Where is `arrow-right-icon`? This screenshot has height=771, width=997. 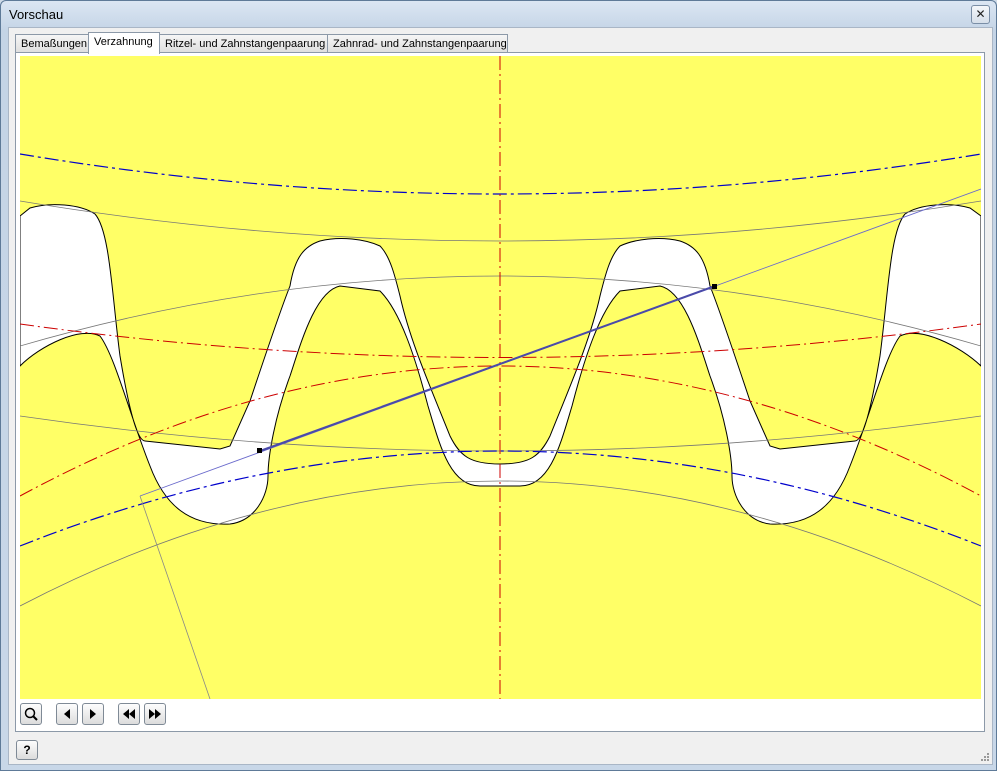 arrow-right-icon is located at coordinates (93, 714).